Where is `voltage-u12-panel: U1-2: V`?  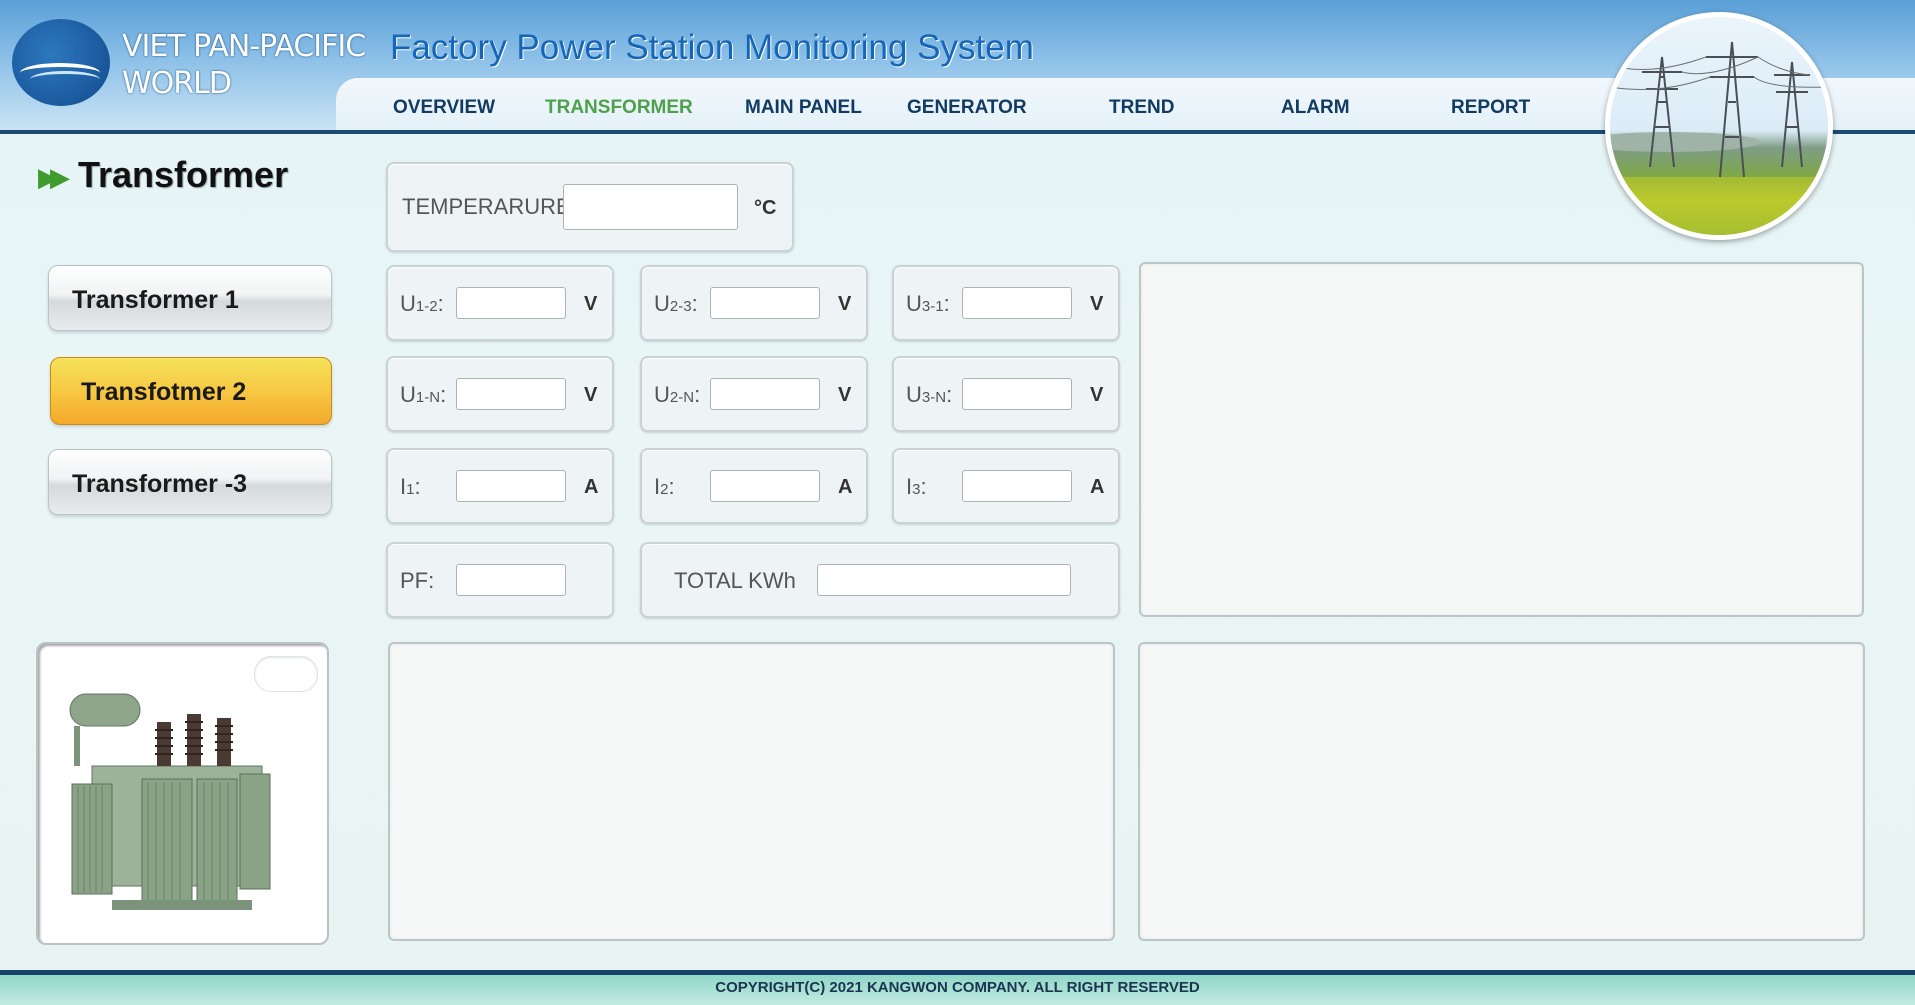
voltage-u12-panel: U1-2: V is located at coordinates (500, 303).